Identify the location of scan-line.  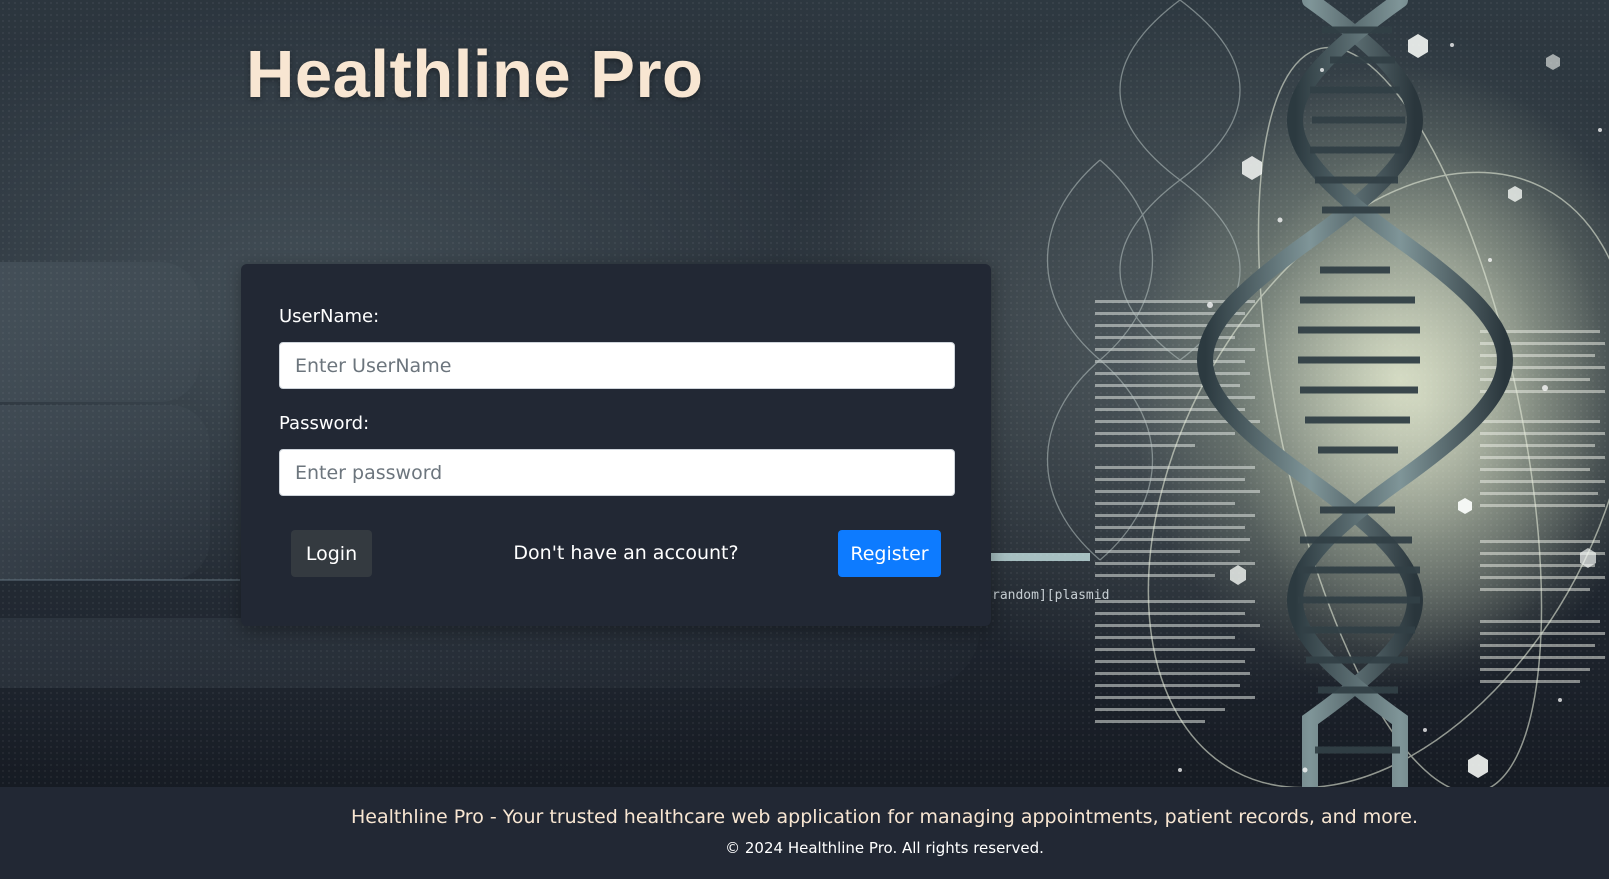
(1040, 557).